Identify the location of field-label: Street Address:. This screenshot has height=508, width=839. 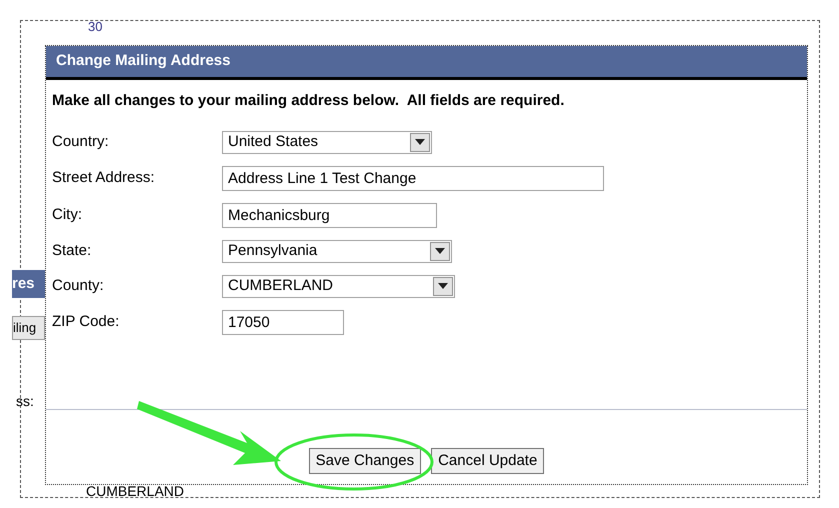
(103, 178).